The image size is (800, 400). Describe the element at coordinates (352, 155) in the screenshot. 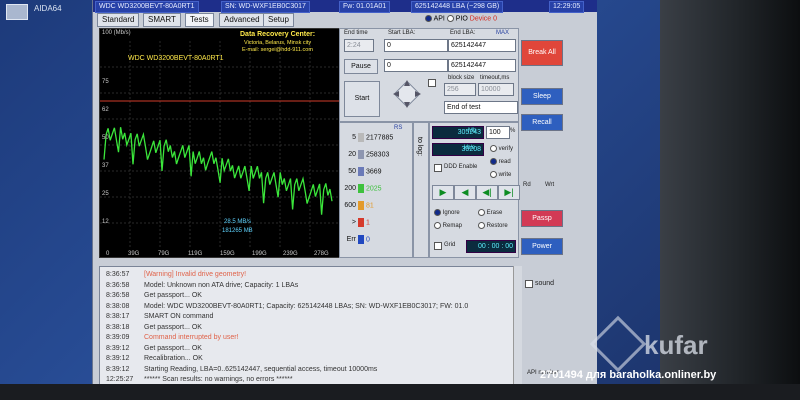

I see `histogram-ms: 20` at that location.